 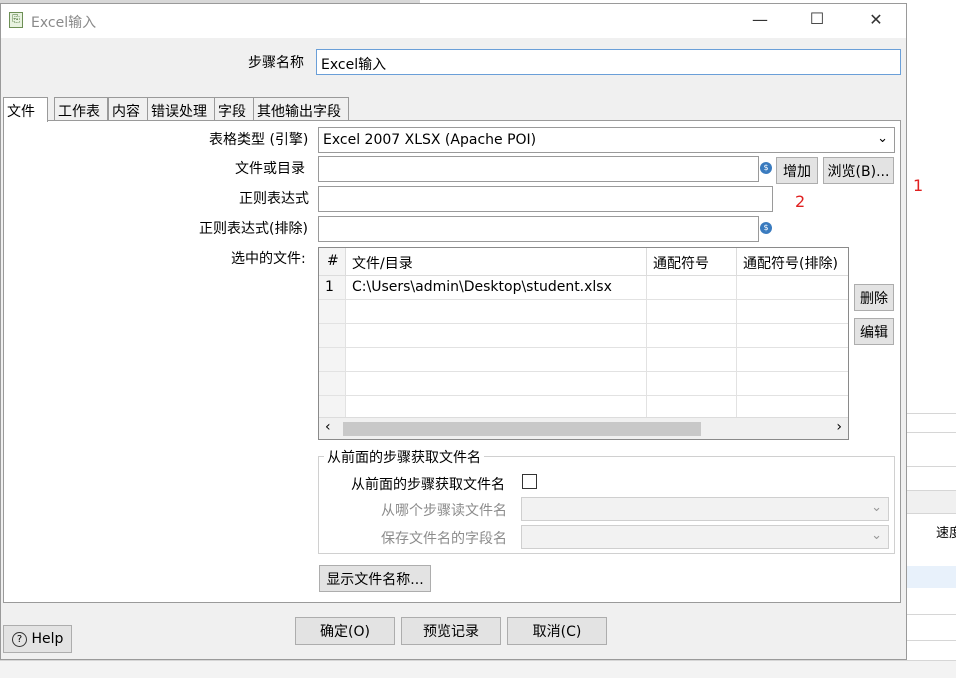 What do you see at coordinates (496, 288) in the screenshot?
I see `table-cell-file: C:\Users\admin\Desktop\student.xlsx` at bounding box center [496, 288].